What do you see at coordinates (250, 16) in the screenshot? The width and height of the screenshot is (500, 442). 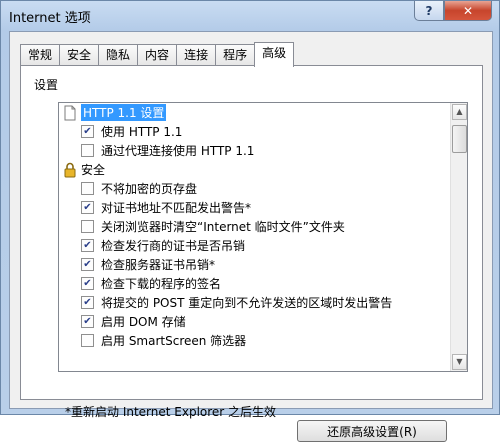 I see `title-bar: Internet 选项 ? ✕` at bounding box center [250, 16].